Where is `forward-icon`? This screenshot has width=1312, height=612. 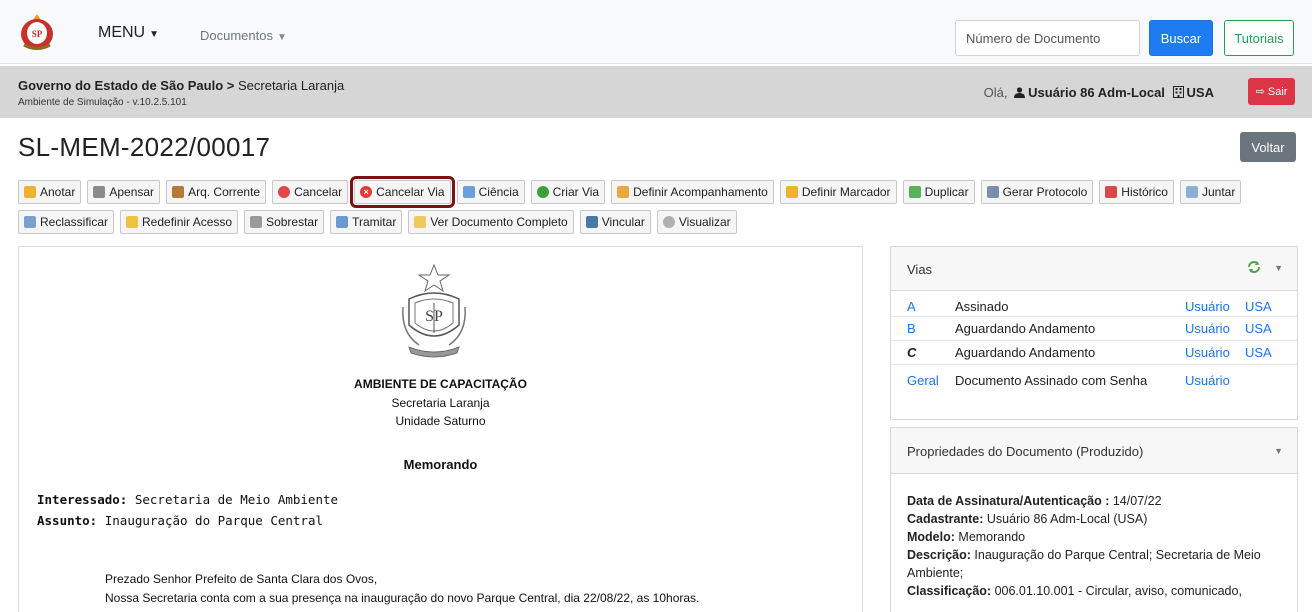 forward-icon is located at coordinates (342, 222).